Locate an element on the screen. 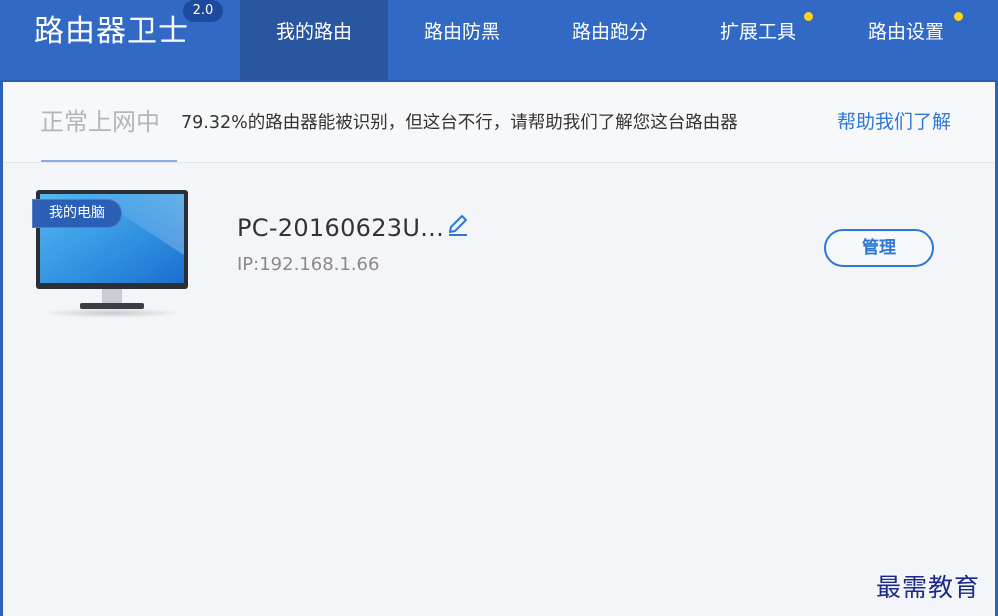 The width and height of the screenshot is (998, 616). status-underline is located at coordinates (109, 161).